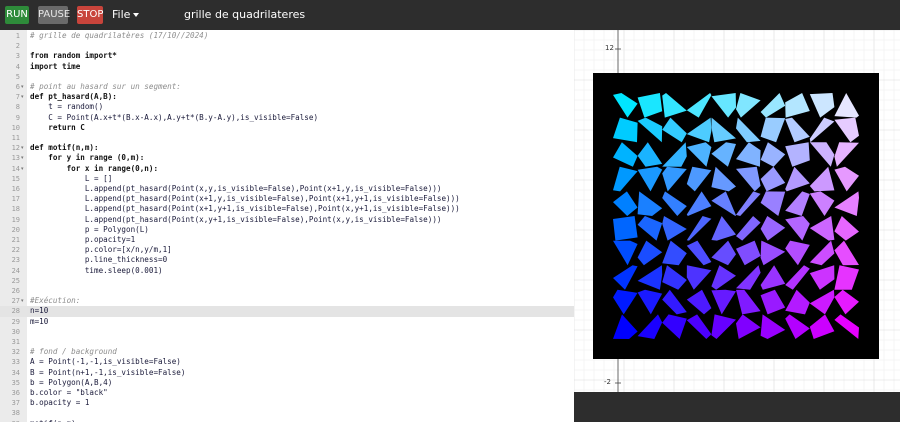 This screenshot has width=900, height=422. I want to click on code-line: 24 time.sleep(0.001), so click(287, 271).